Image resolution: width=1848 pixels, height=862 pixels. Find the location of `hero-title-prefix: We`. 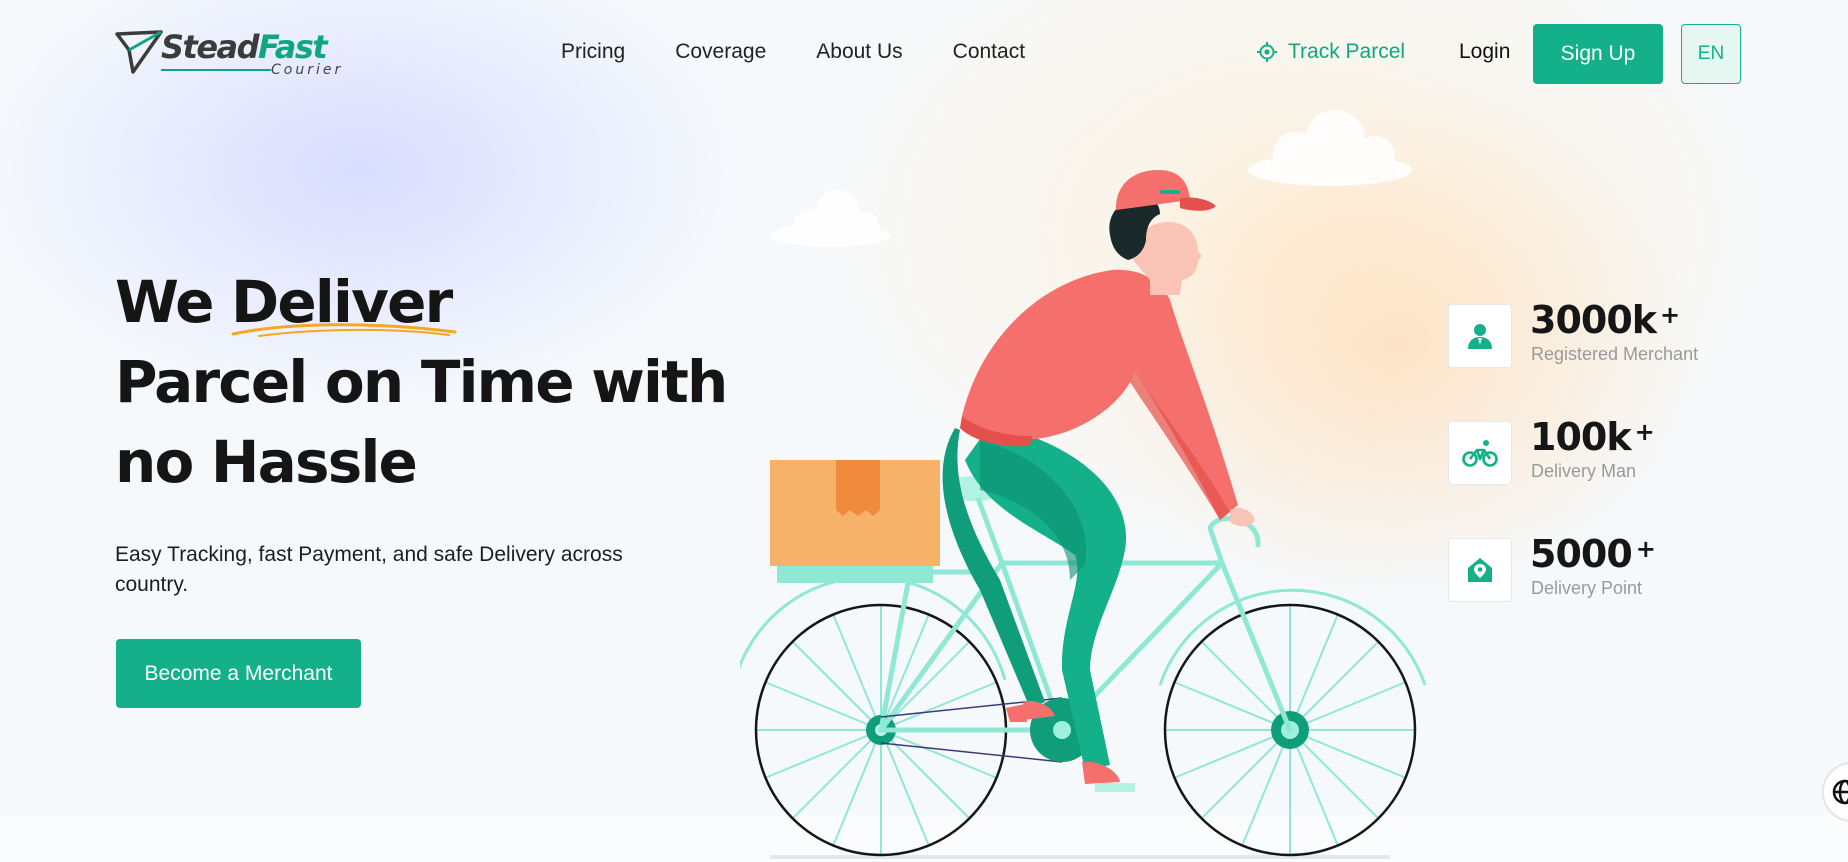

hero-title-prefix: We is located at coordinates (173, 302).